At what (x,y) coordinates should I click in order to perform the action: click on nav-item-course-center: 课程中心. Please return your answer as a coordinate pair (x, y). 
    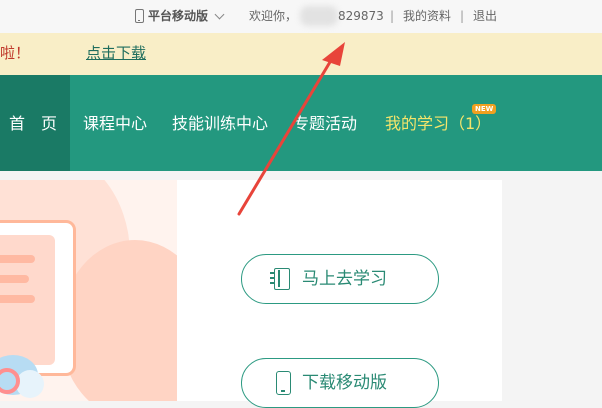
    Looking at the image, I should click on (115, 124).